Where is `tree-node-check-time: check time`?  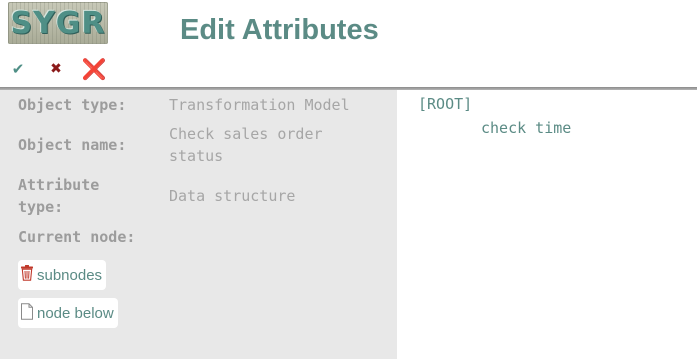
tree-node-check-time: check time is located at coordinates (526, 128).